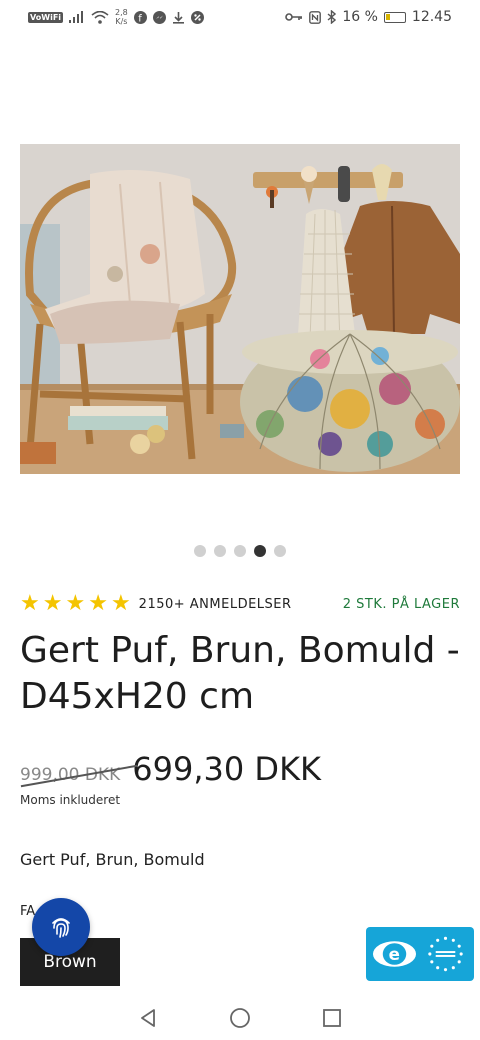 The height and width of the screenshot is (1040, 480). I want to click on battery-icon, so click(394, 17).